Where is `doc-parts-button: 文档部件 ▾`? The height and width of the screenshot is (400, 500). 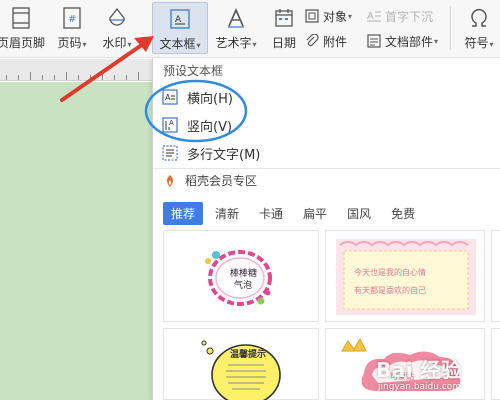
doc-parts-button: 文档部件 ▾ is located at coordinates (402, 41).